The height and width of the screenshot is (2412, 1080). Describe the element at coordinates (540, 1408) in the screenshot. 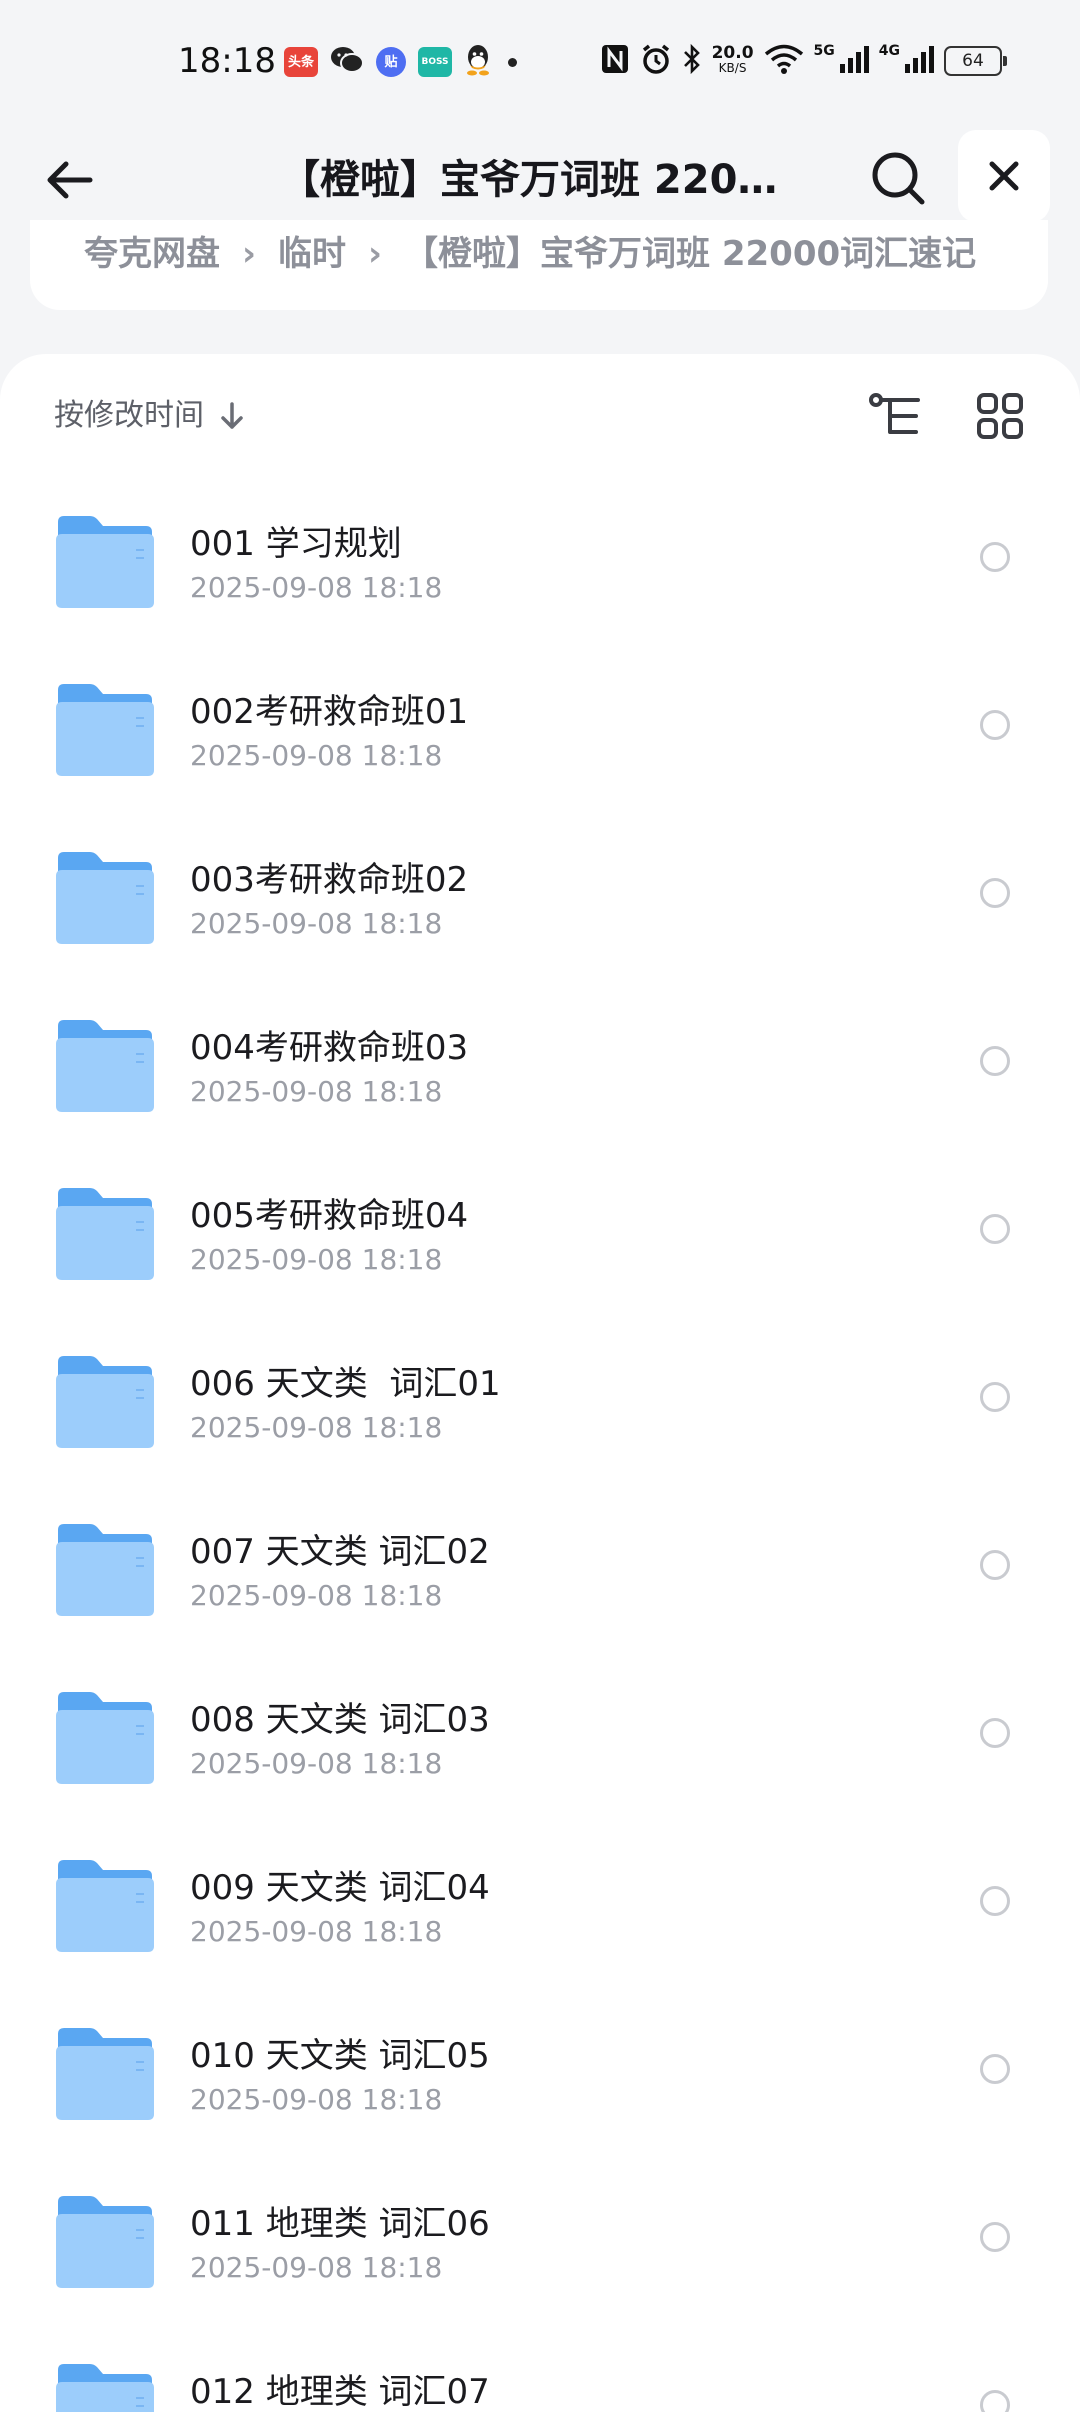

I see `folder-row: 006 天文类 词汇01 2025-09-08 18:18` at that location.